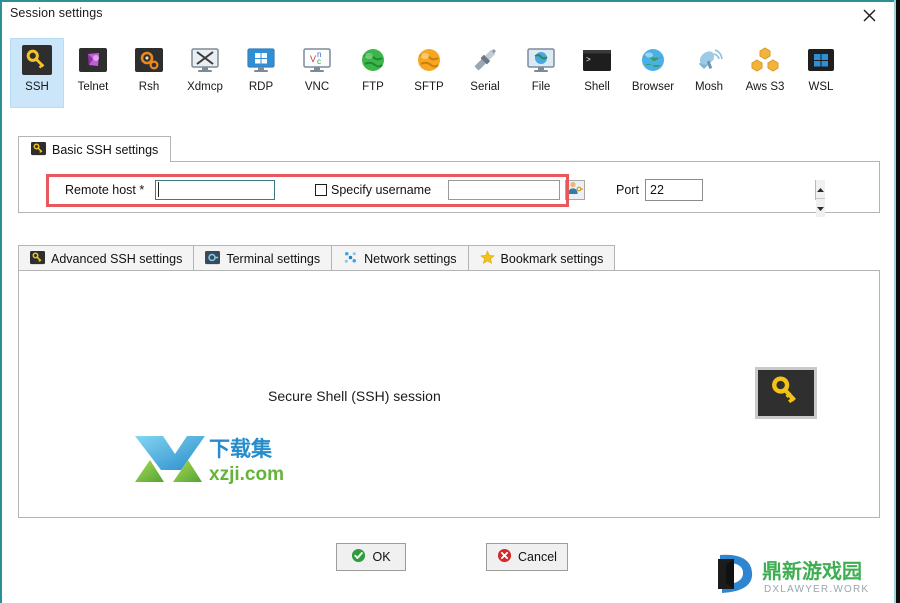  Describe the element at coordinates (56, 13) in the screenshot. I see `window-title: Session settings` at that location.